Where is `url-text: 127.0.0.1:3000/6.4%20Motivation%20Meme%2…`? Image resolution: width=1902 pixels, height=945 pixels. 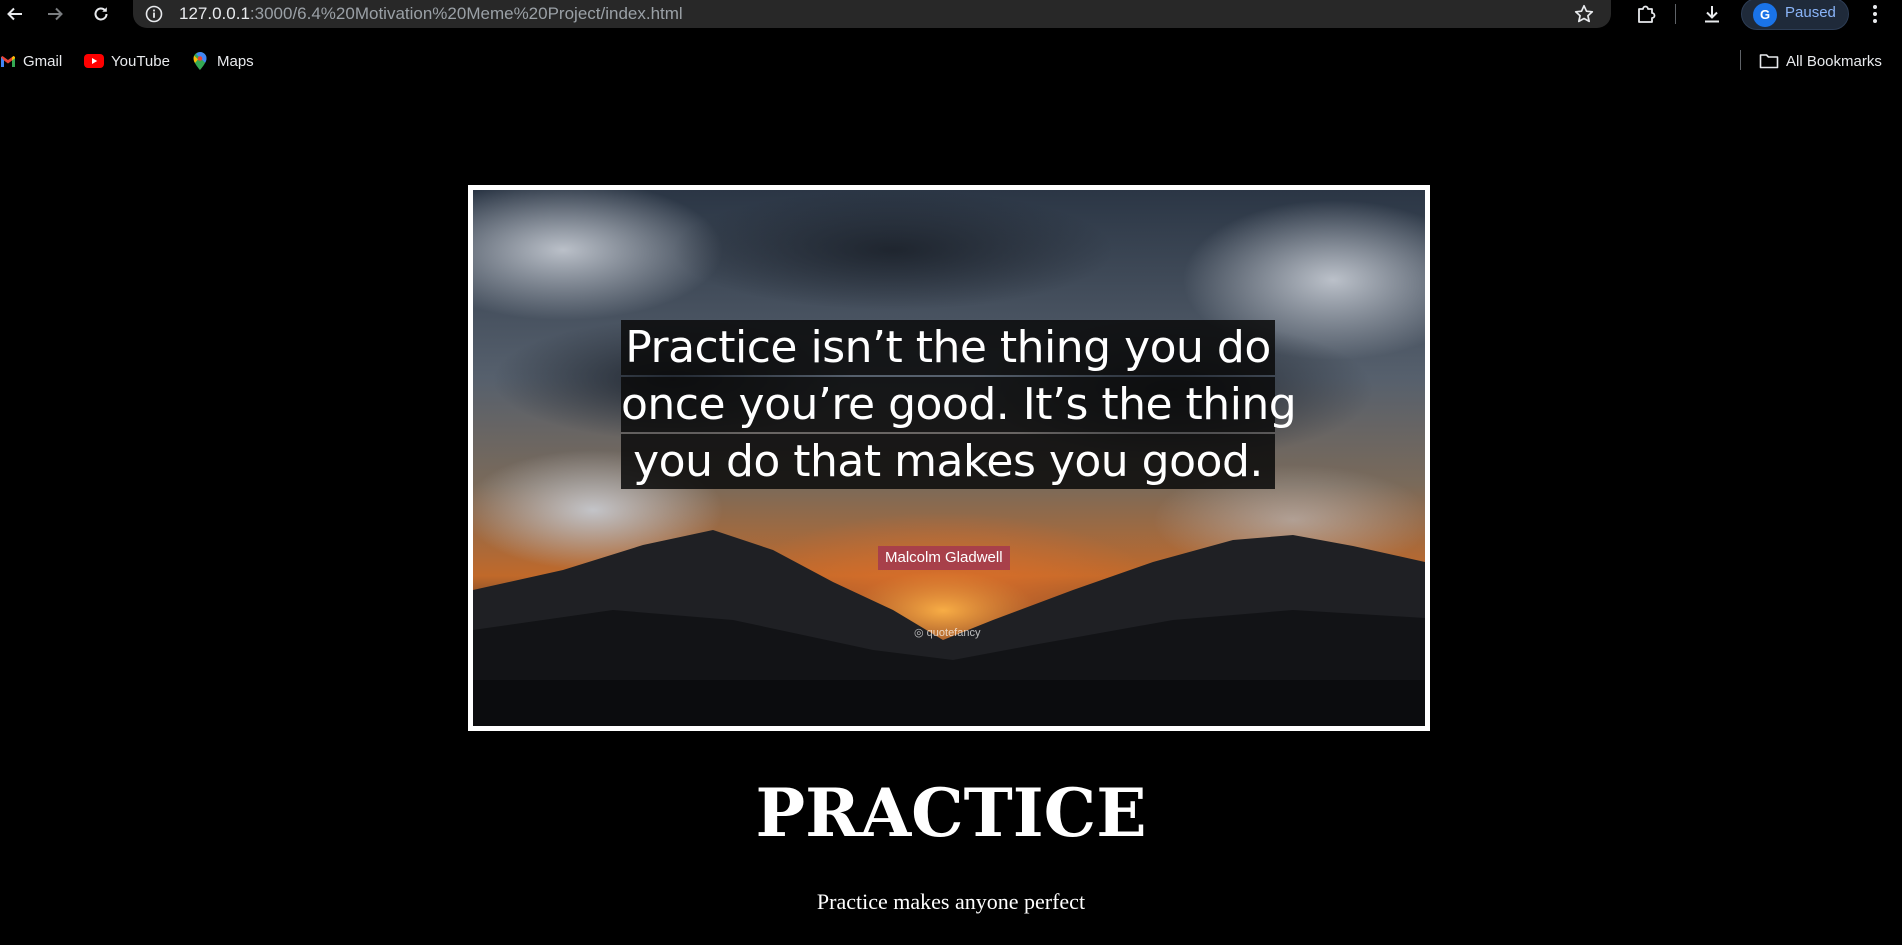
url-text: 127.0.0.1:3000/6.4%20Motivation%20Meme%2… is located at coordinates (431, 14).